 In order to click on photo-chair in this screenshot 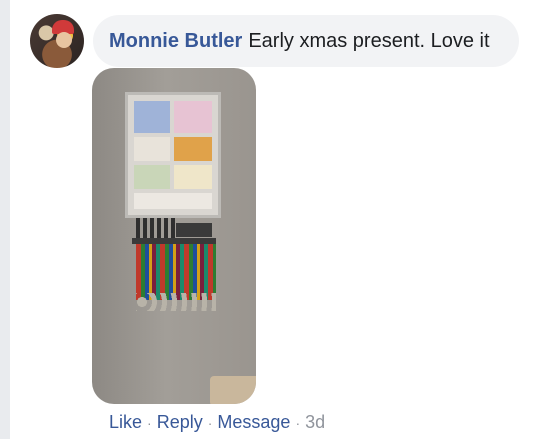, I will do `click(233, 390)`.